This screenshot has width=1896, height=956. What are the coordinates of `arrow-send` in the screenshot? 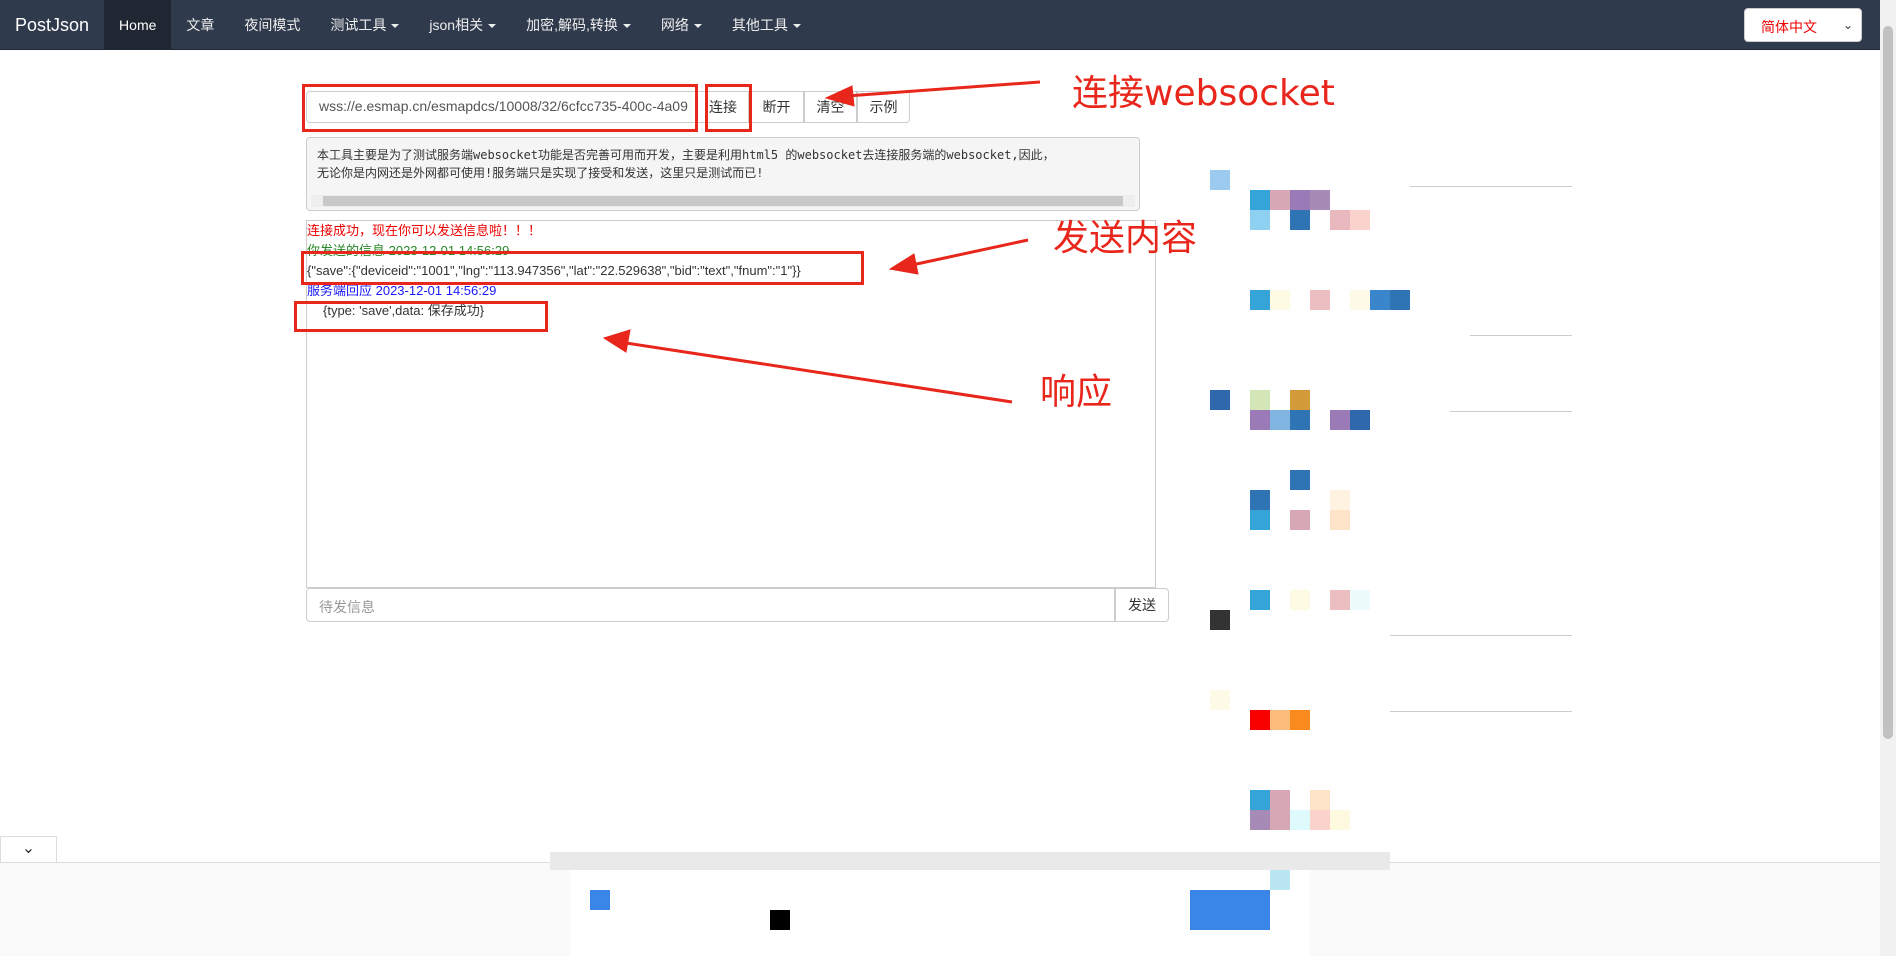 It's located at (970, 252).